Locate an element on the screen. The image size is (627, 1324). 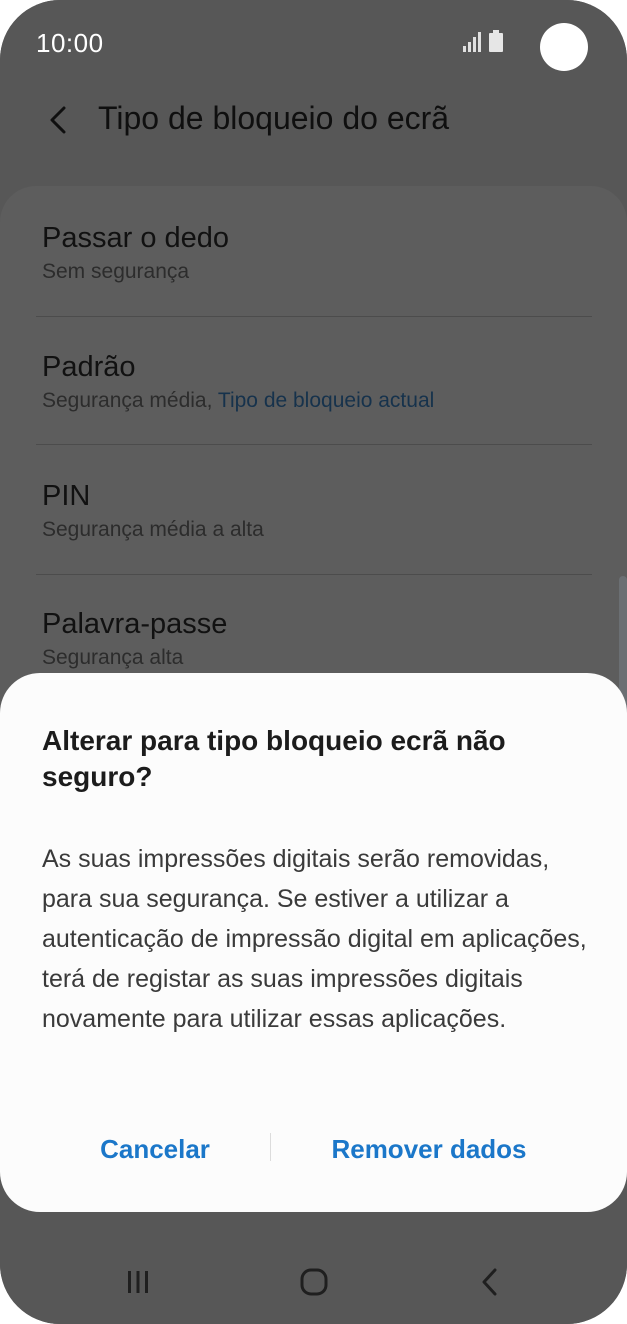
list-item-swipe: Passar o dedo Sem segurança is located at coordinates (317, 253).